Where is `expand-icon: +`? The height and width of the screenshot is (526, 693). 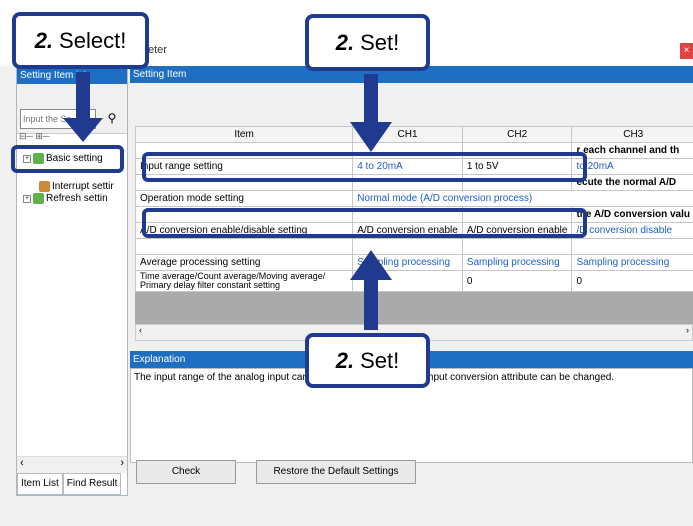
expand-icon: + is located at coordinates (27, 198).